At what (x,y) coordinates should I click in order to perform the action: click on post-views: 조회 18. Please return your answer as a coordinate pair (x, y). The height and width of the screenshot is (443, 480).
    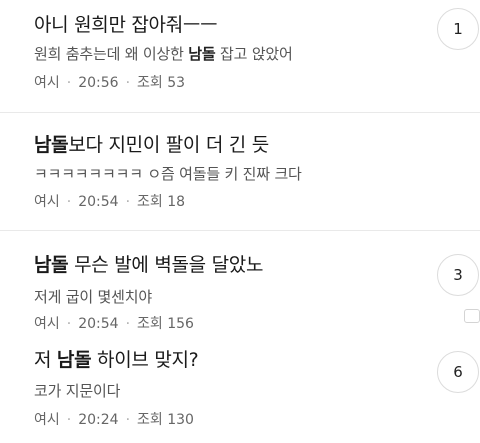
    Looking at the image, I should click on (161, 202).